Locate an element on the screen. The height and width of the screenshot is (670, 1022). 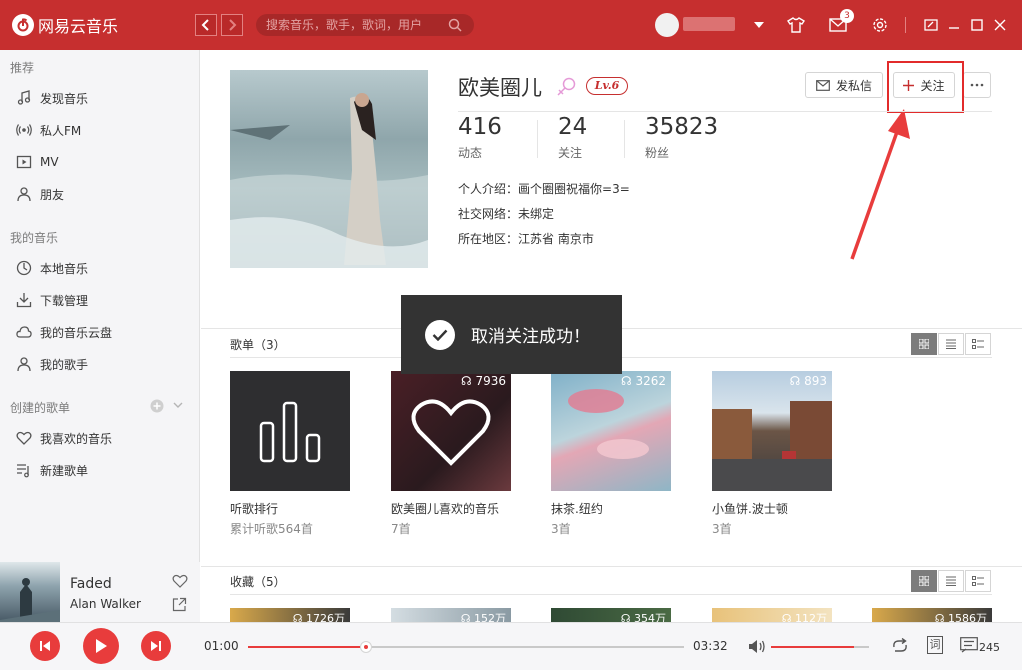
back-button is located at coordinates (206, 25).